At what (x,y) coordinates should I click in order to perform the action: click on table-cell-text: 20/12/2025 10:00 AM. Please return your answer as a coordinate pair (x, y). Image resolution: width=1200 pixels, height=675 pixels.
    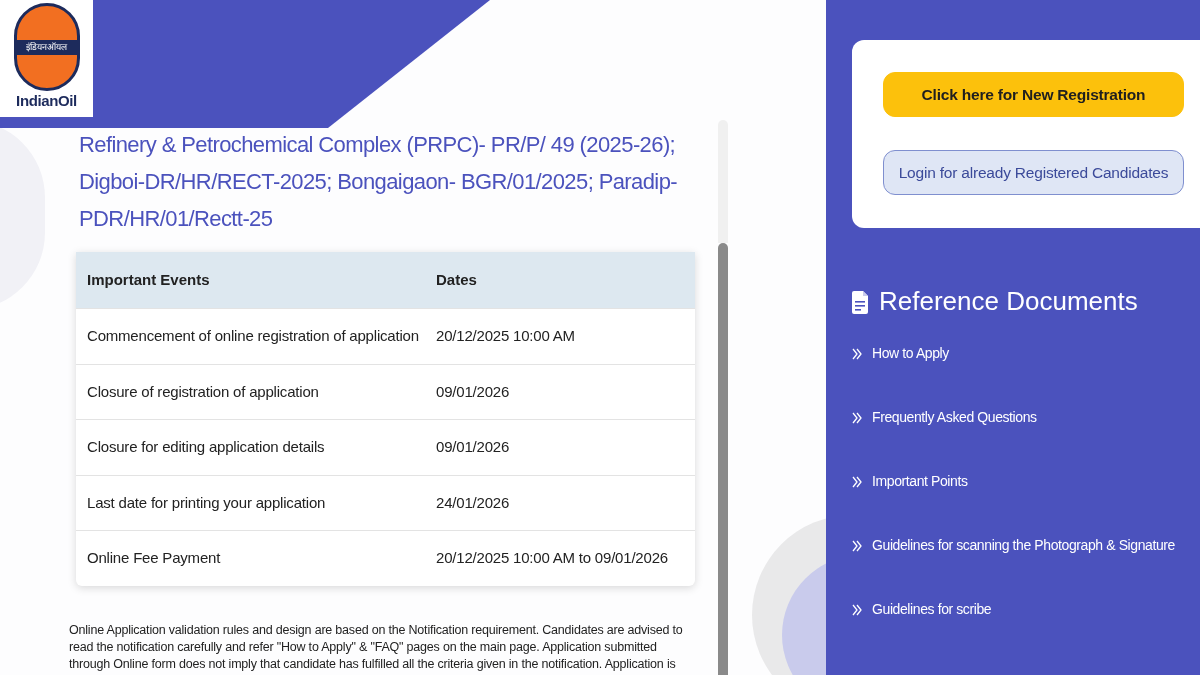
    Looking at the image, I should click on (506, 336).